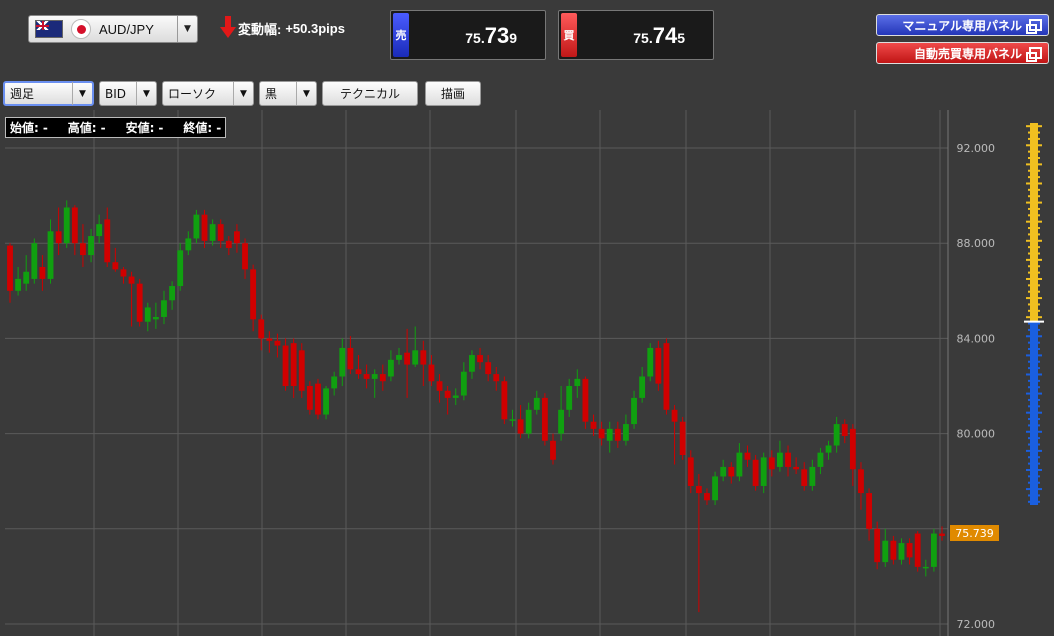 Image resolution: width=1054 pixels, height=636 pixels. What do you see at coordinates (49, 29) in the screenshot?
I see `australia-flag-icon` at bounding box center [49, 29].